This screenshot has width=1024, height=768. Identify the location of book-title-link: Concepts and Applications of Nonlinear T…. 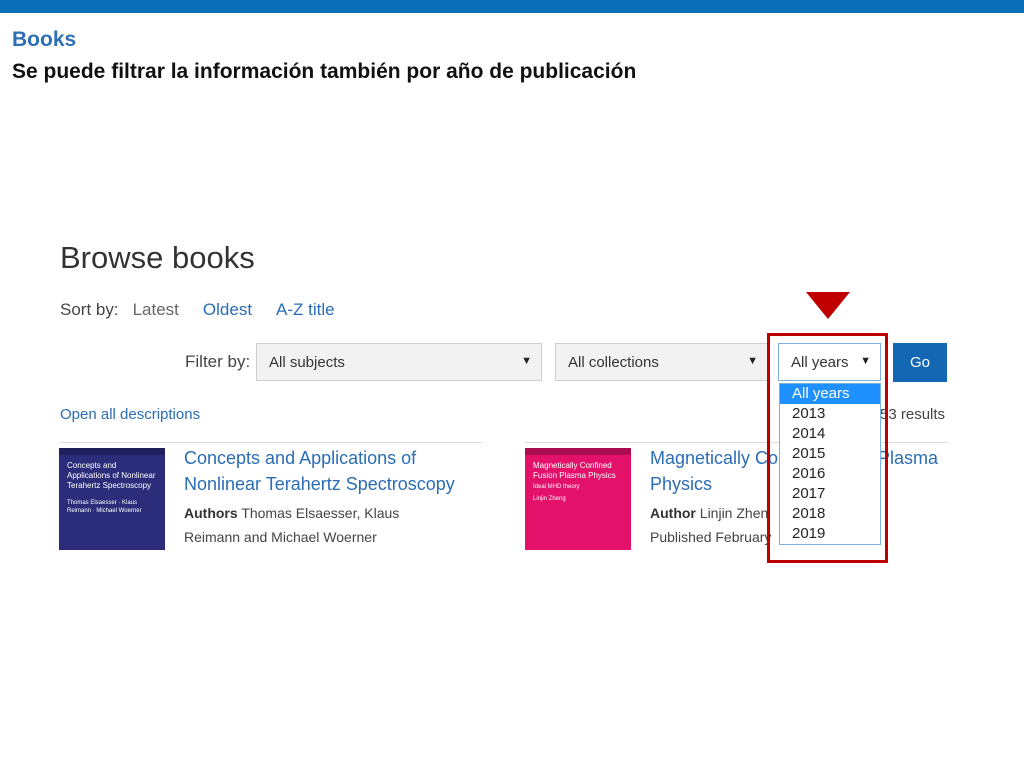
(319, 471).